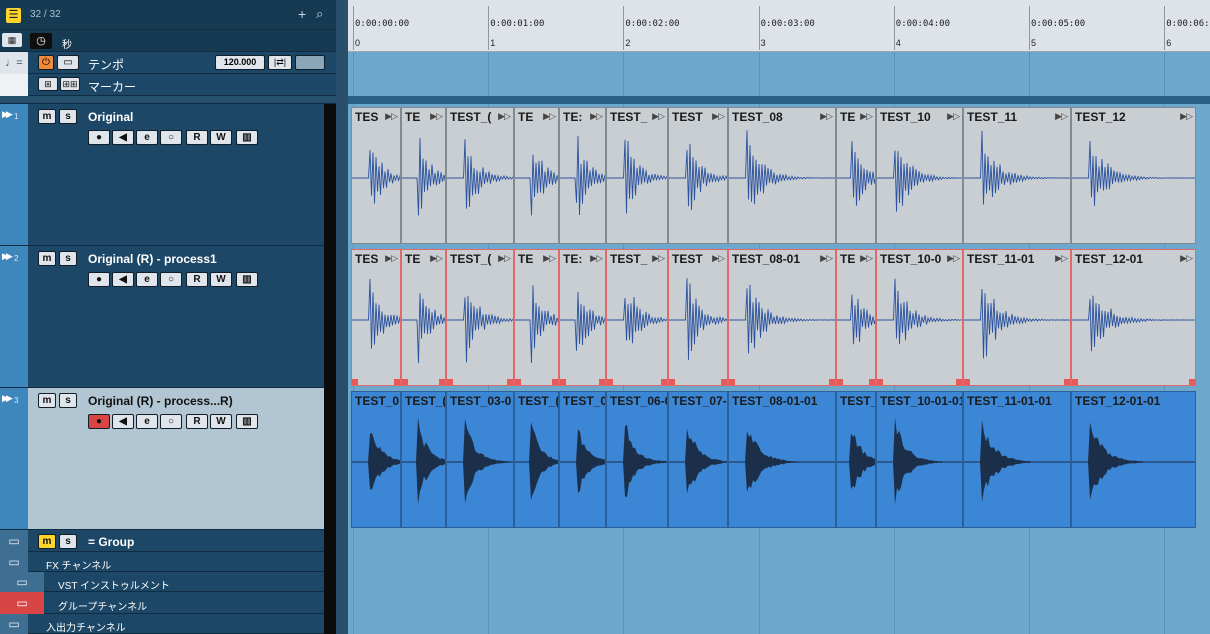 Image resolution: width=1210 pixels, height=634 pixels. Describe the element at coordinates (168, 582) in the screenshot. I see `vst-instrument-folder: ▭ VST インストゥルメント` at that location.